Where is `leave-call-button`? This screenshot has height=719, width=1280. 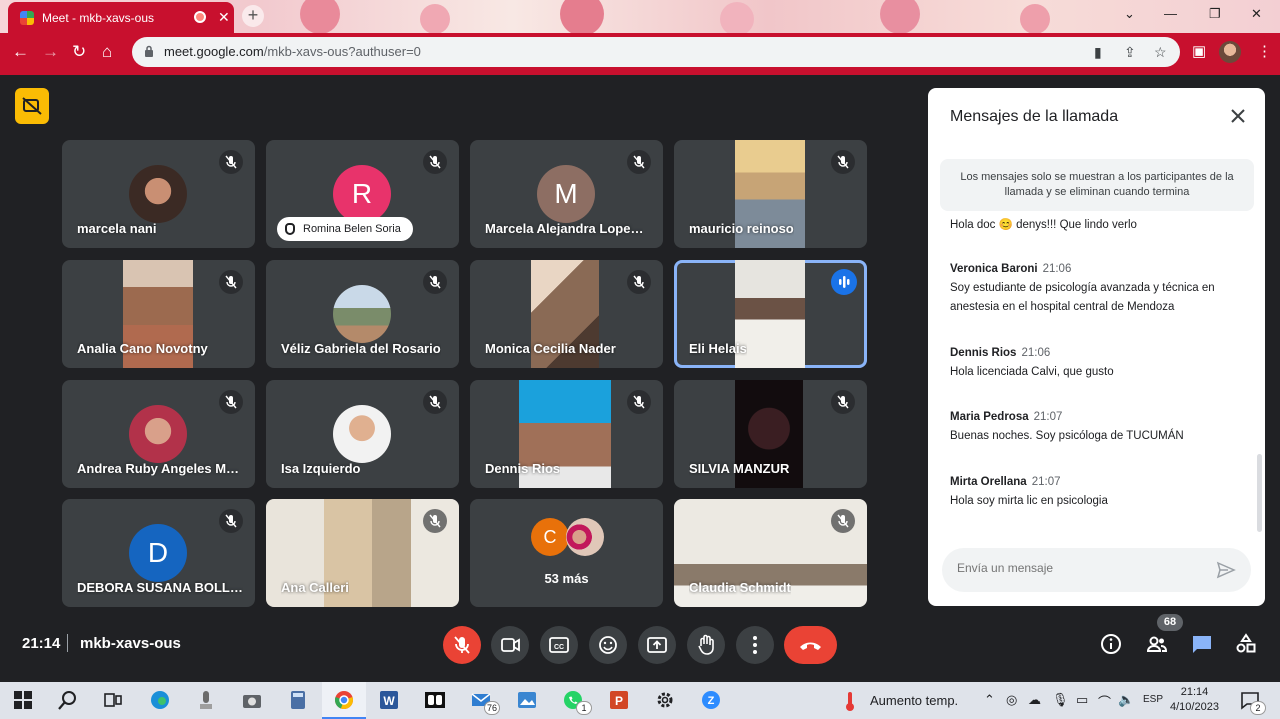
leave-call-button is located at coordinates (810, 645).